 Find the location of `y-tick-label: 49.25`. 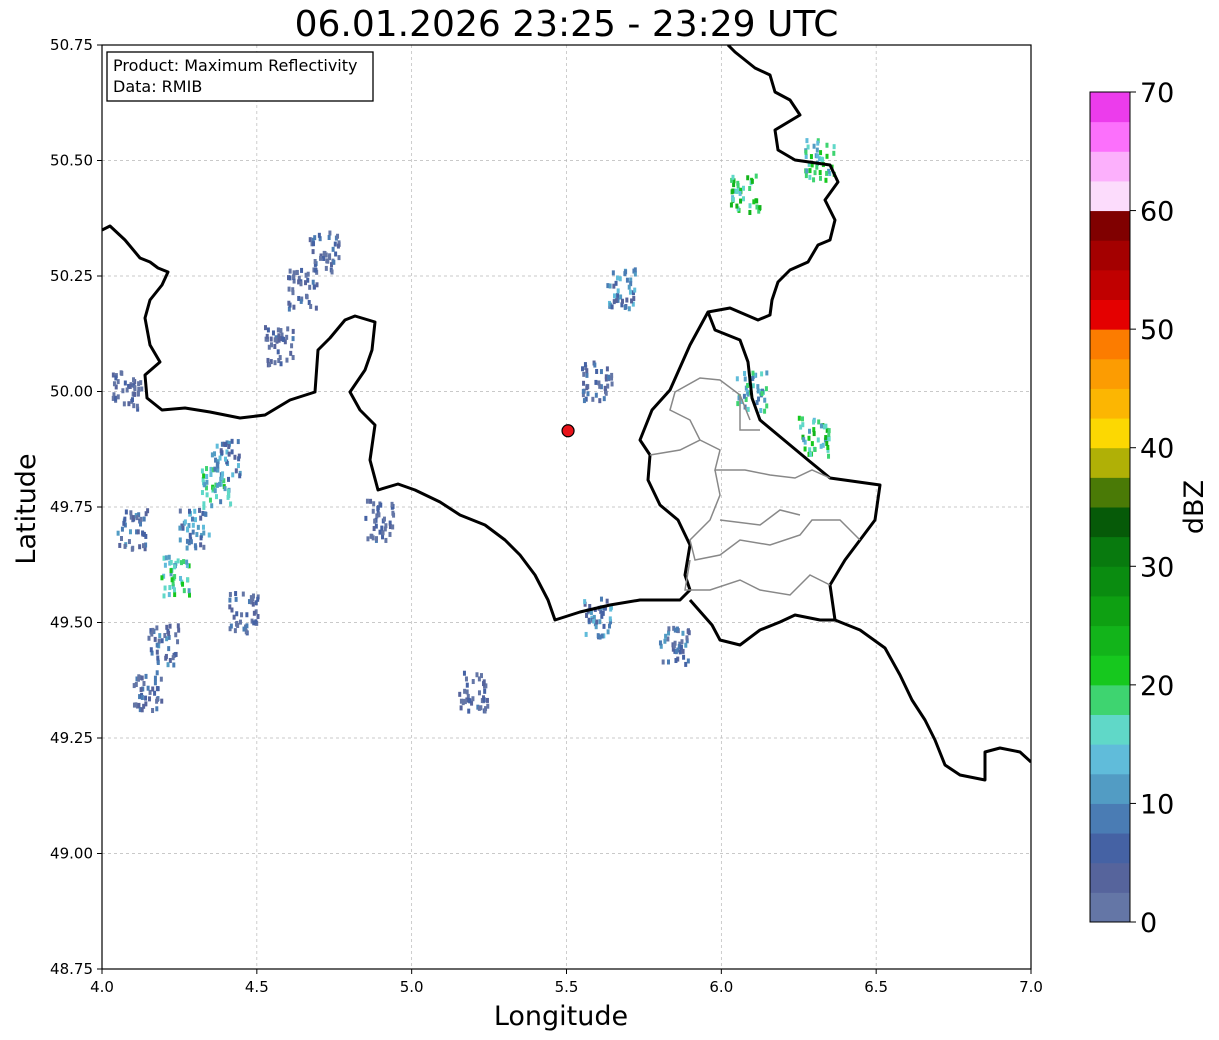

y-tick-label: 49.25 is located at coordinates (71, 738).